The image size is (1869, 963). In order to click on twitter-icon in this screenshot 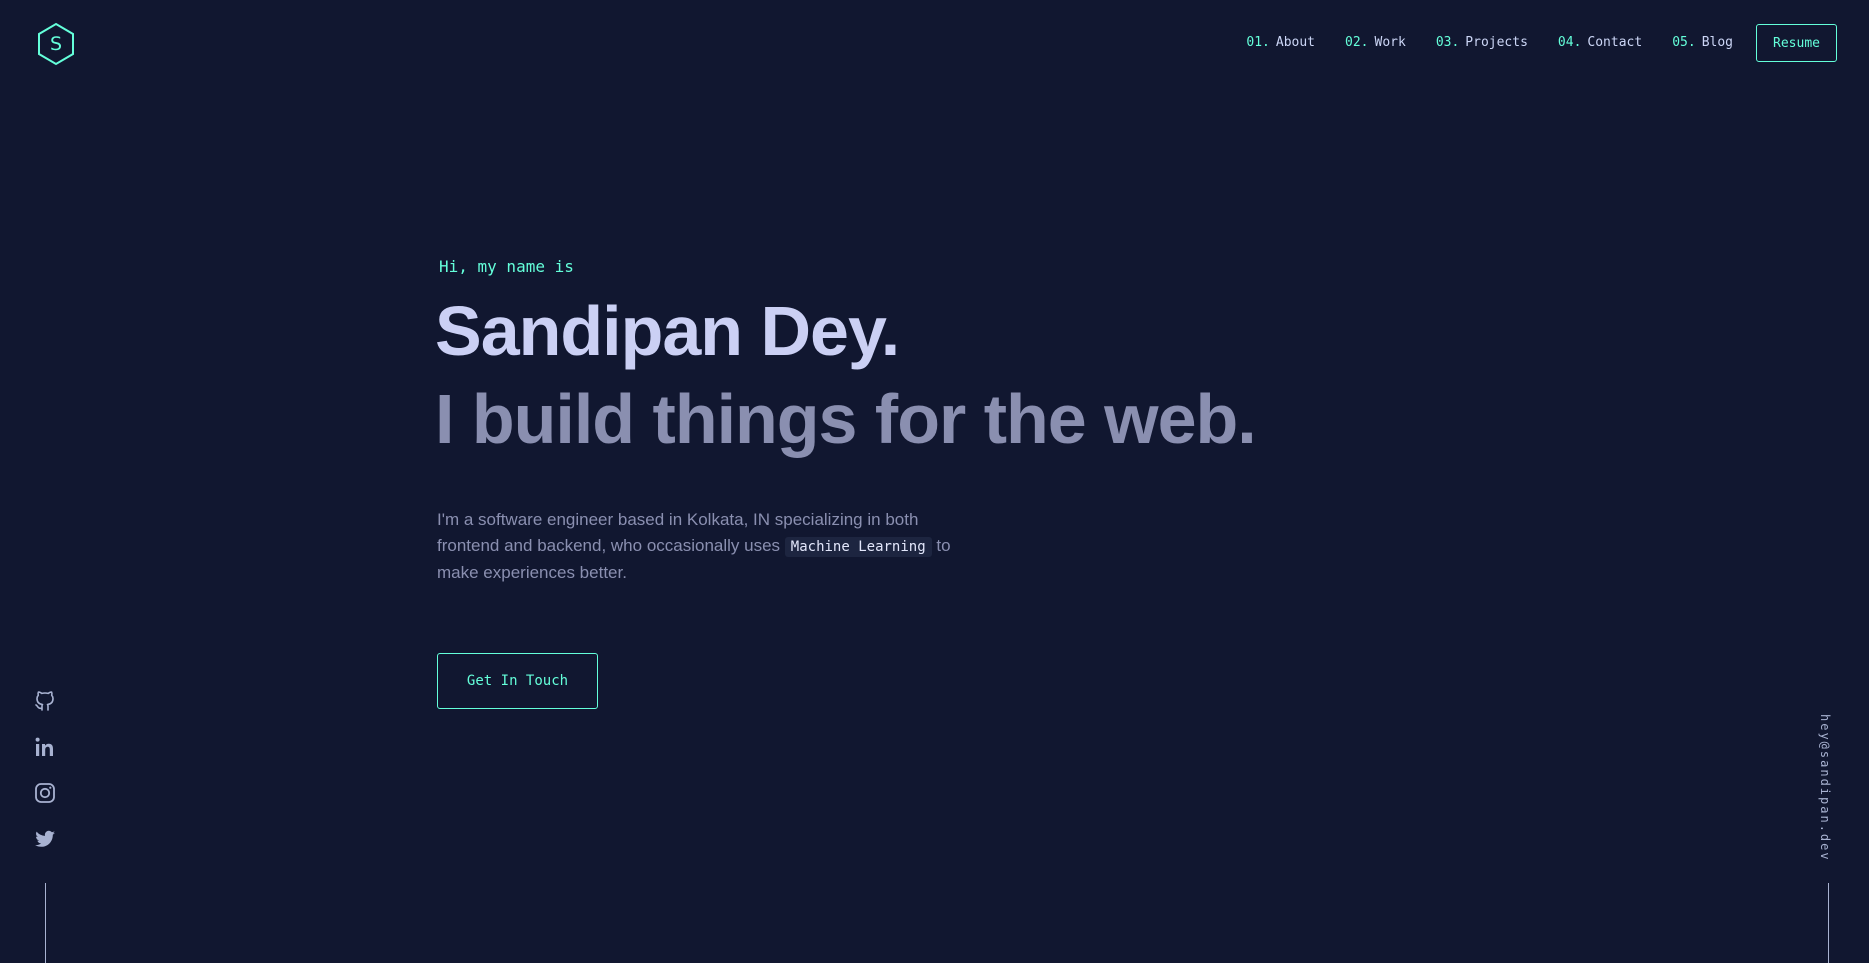, I will do `click(45, 838)`.